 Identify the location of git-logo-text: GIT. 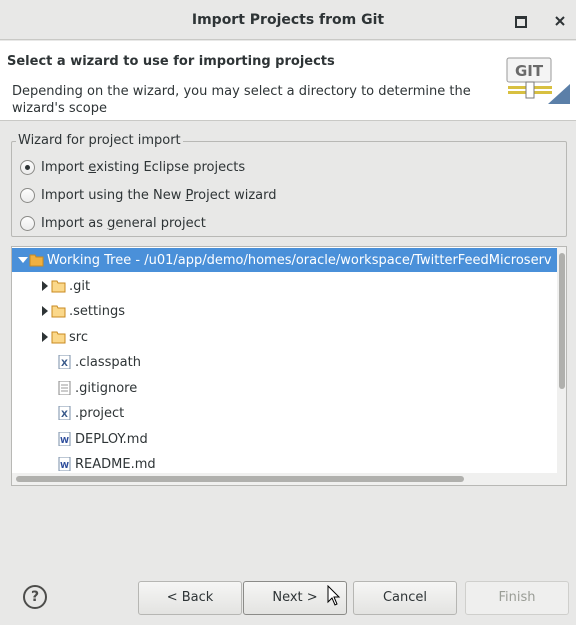
(529, 71).